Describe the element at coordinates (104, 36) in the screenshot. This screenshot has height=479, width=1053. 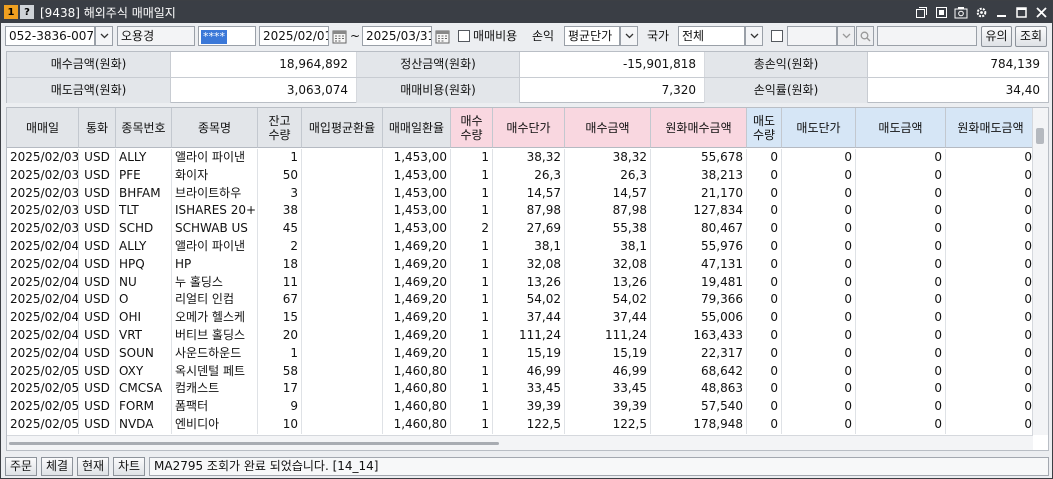
I see `account-dropdown-button` at that location.